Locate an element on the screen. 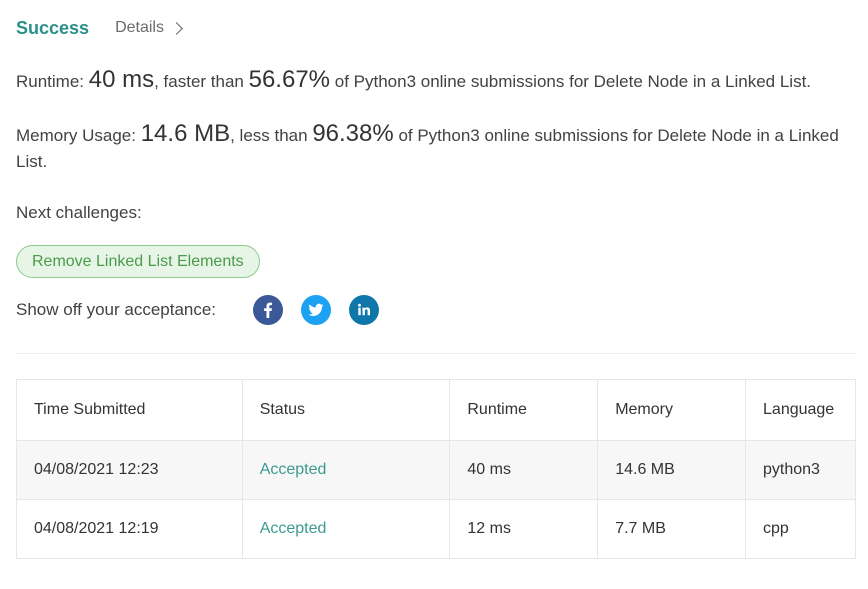 Image resolution: width=868 pixels, height=589 pixels. runtime-value: 40 ms is located at coordinates (121, 79).